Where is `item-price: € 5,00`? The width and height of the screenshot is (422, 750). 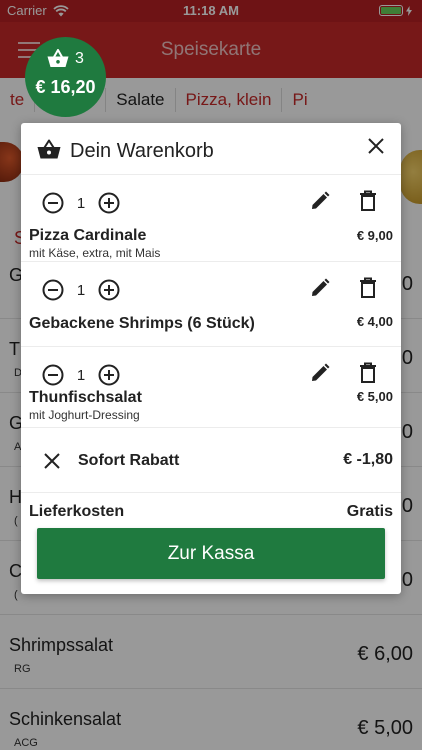 item-price: € 5,00 is located at coordinates (374, 396).